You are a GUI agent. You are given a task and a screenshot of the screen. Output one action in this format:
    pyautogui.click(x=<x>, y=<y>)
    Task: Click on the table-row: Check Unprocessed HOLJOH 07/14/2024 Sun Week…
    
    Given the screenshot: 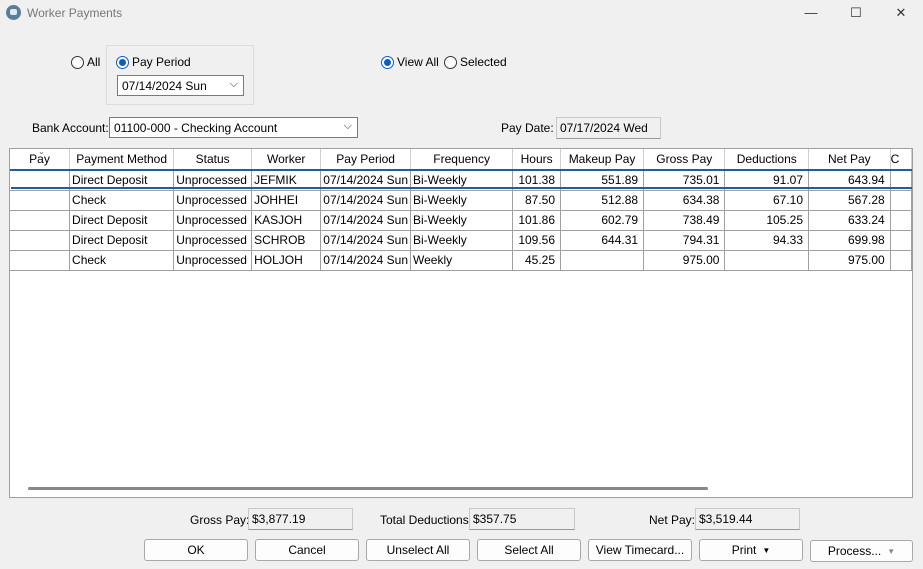 What is the action you would take?
    pyautogui.click(x=461, y=260)
    